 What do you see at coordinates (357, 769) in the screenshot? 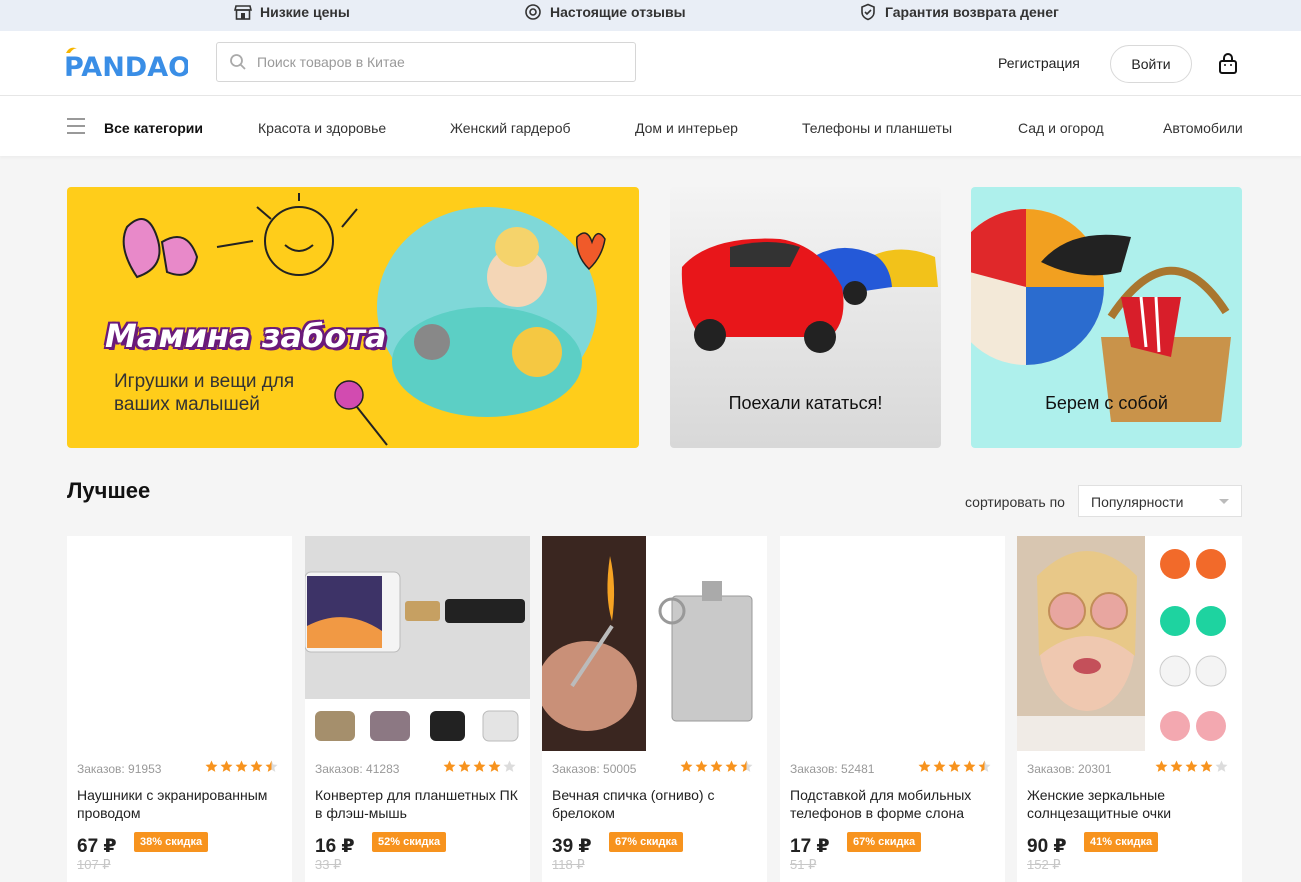
I see `product-orders: Заказов: 41283` at bounding box center [357, 769].